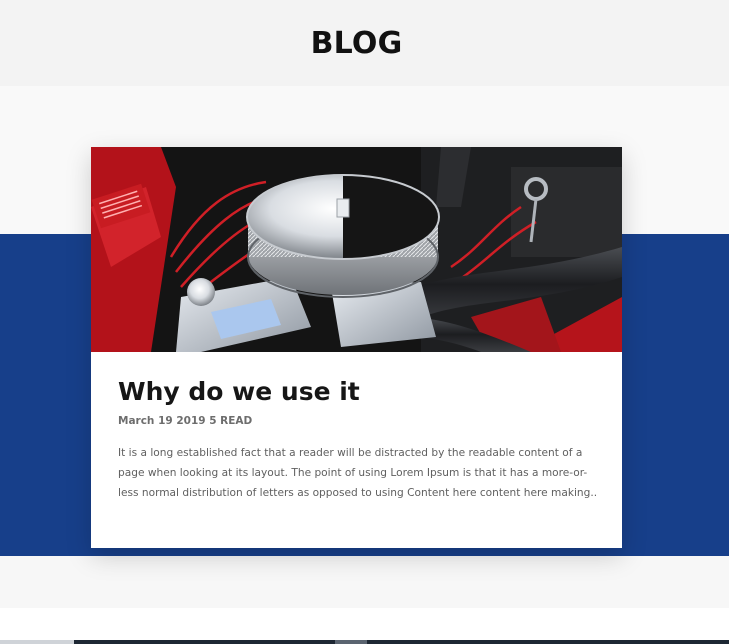  Describe the element at coordinates (364, 624) in the screenshot. I see `section-divider` at that location.